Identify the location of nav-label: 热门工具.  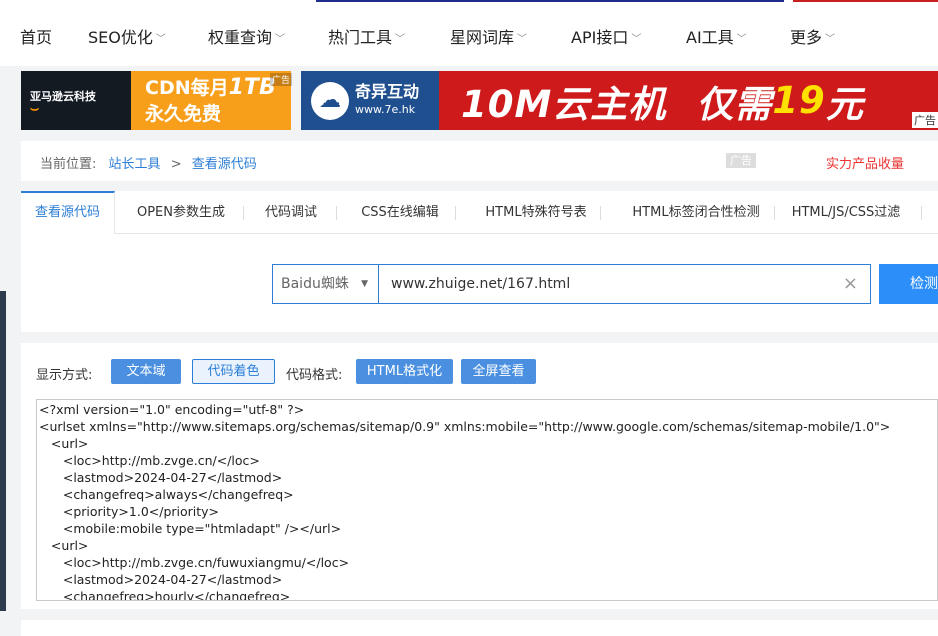
(360, 37).